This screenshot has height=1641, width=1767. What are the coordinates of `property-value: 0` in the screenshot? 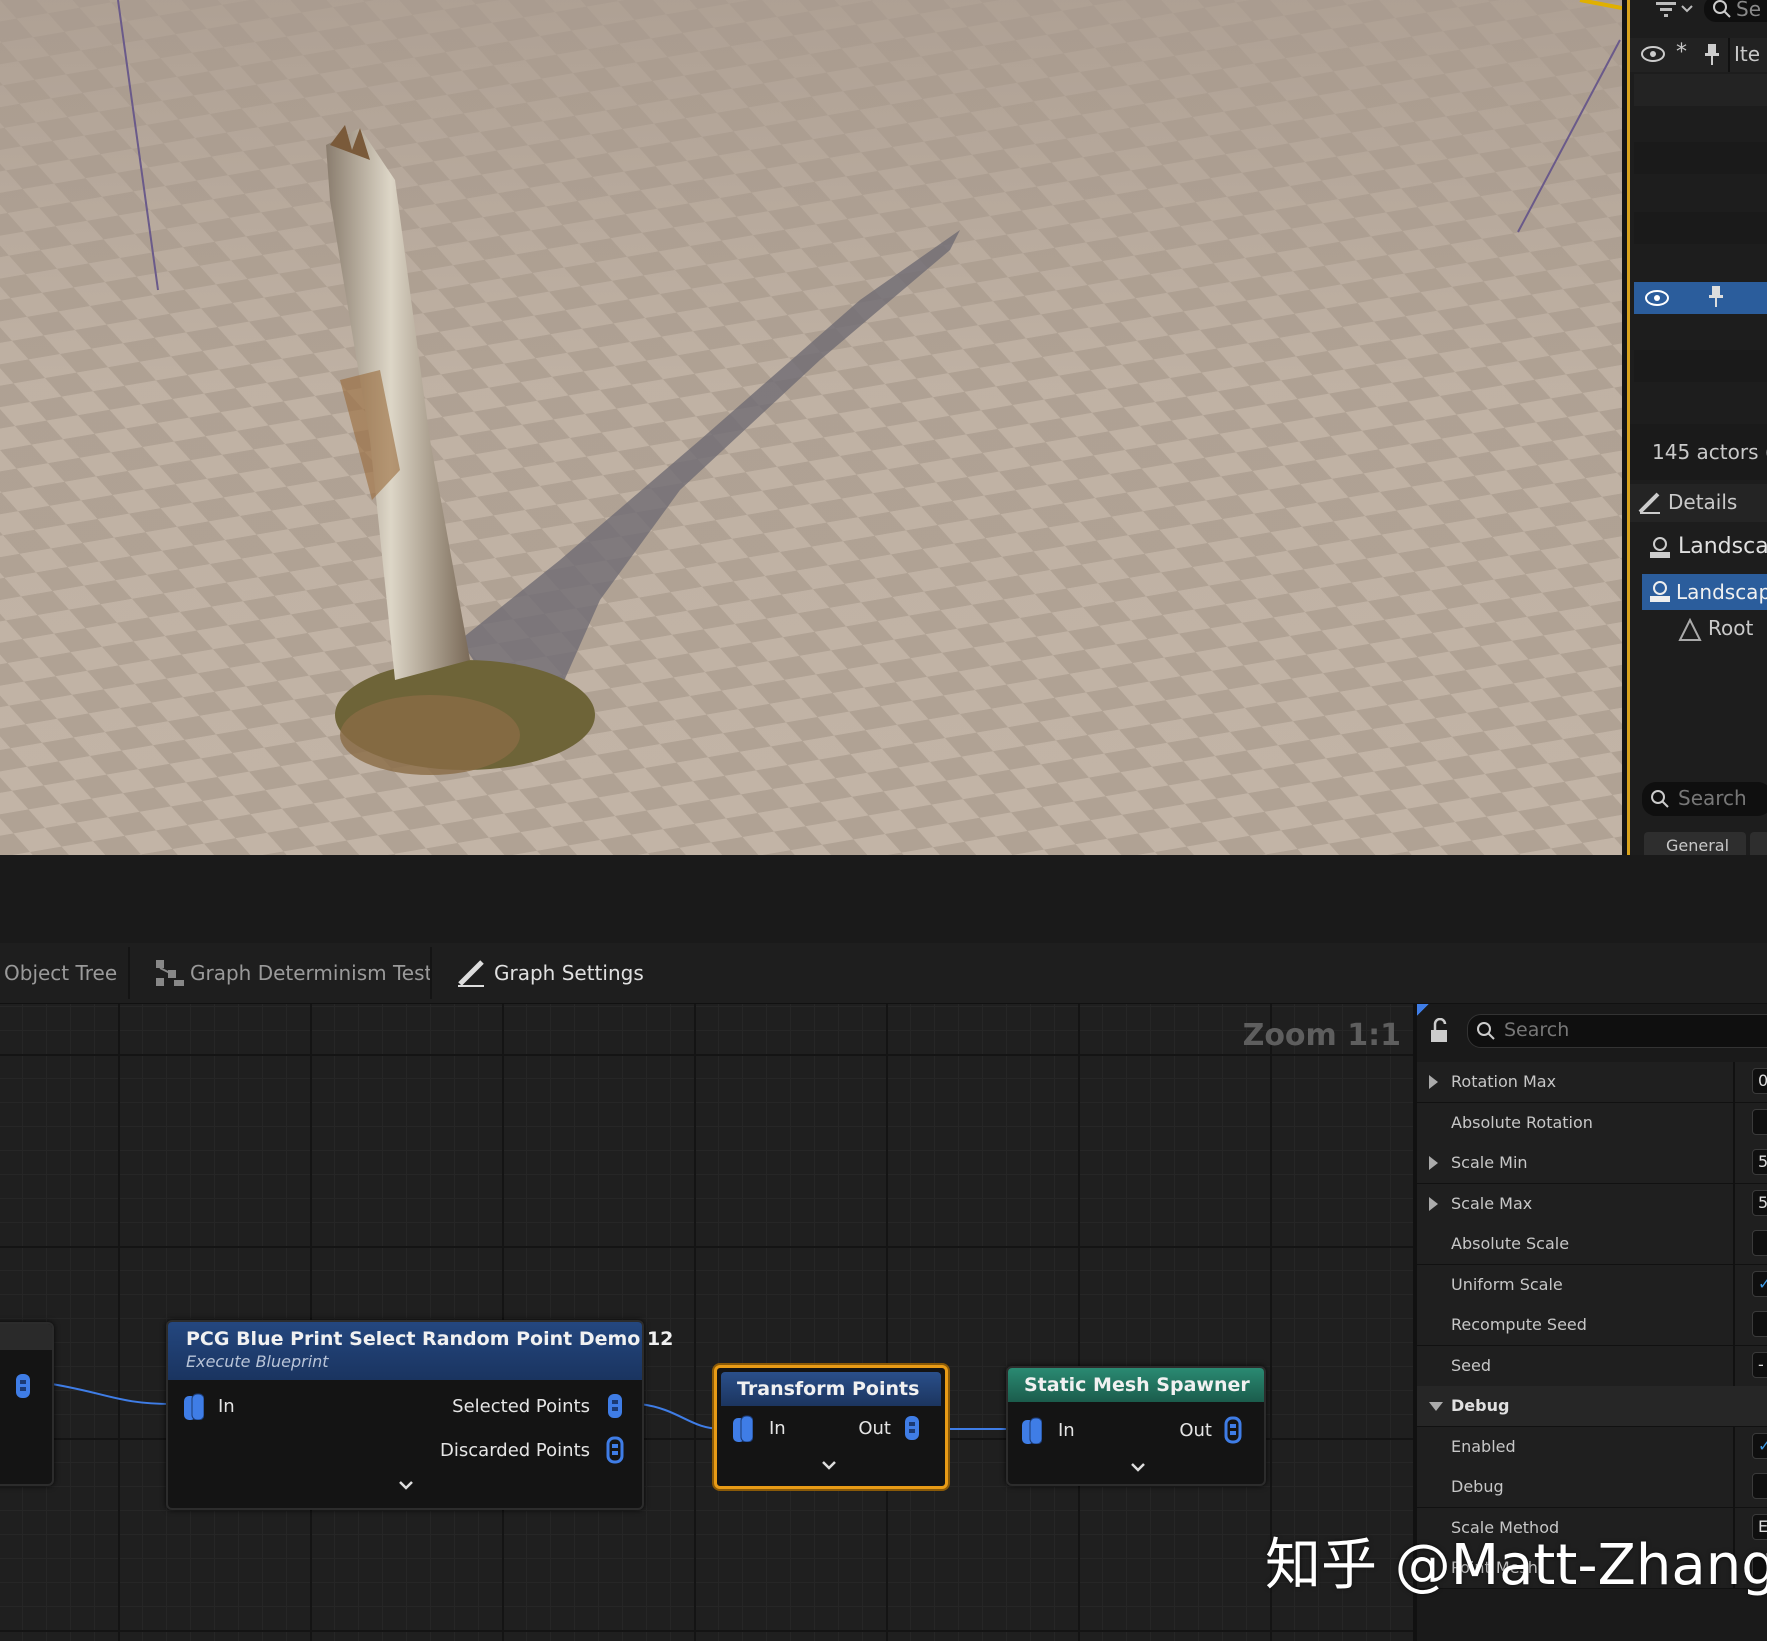 It's located at (1759, 1081).